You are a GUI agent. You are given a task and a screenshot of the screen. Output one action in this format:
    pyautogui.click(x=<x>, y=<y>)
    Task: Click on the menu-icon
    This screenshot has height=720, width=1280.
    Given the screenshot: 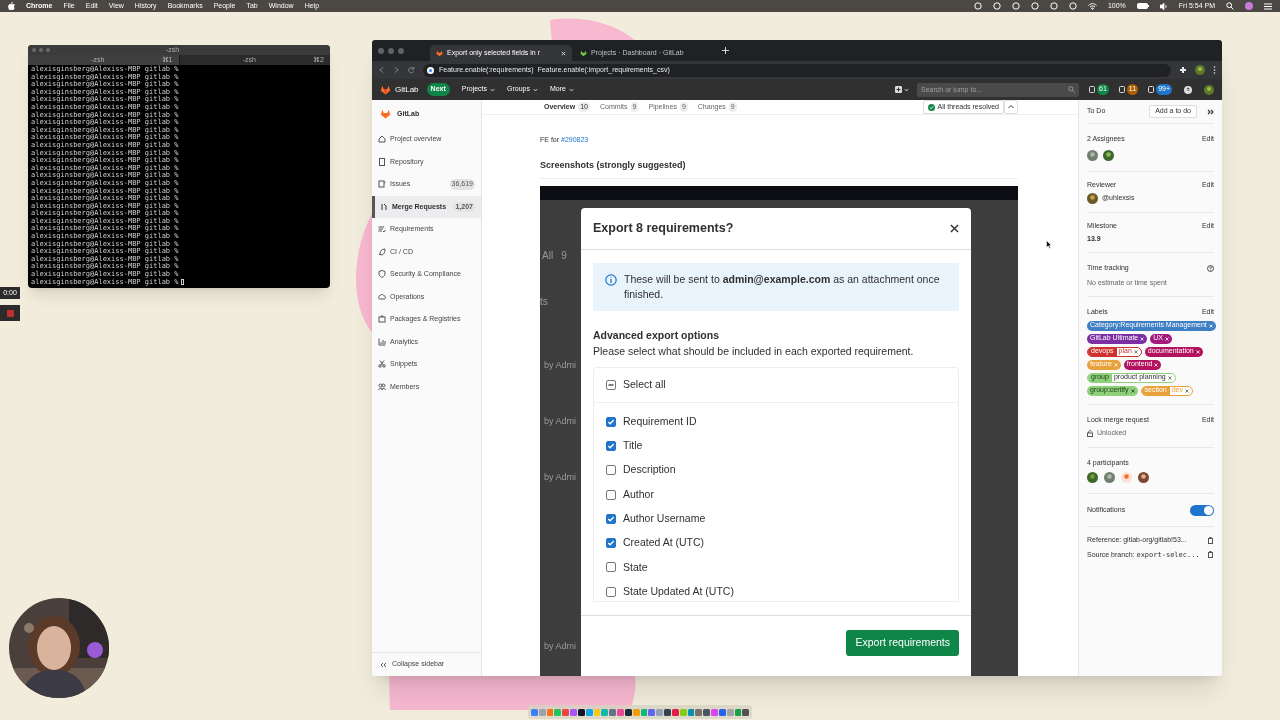 What is the action you would take?
    pyautogui.click(x=1268, y=6)
    